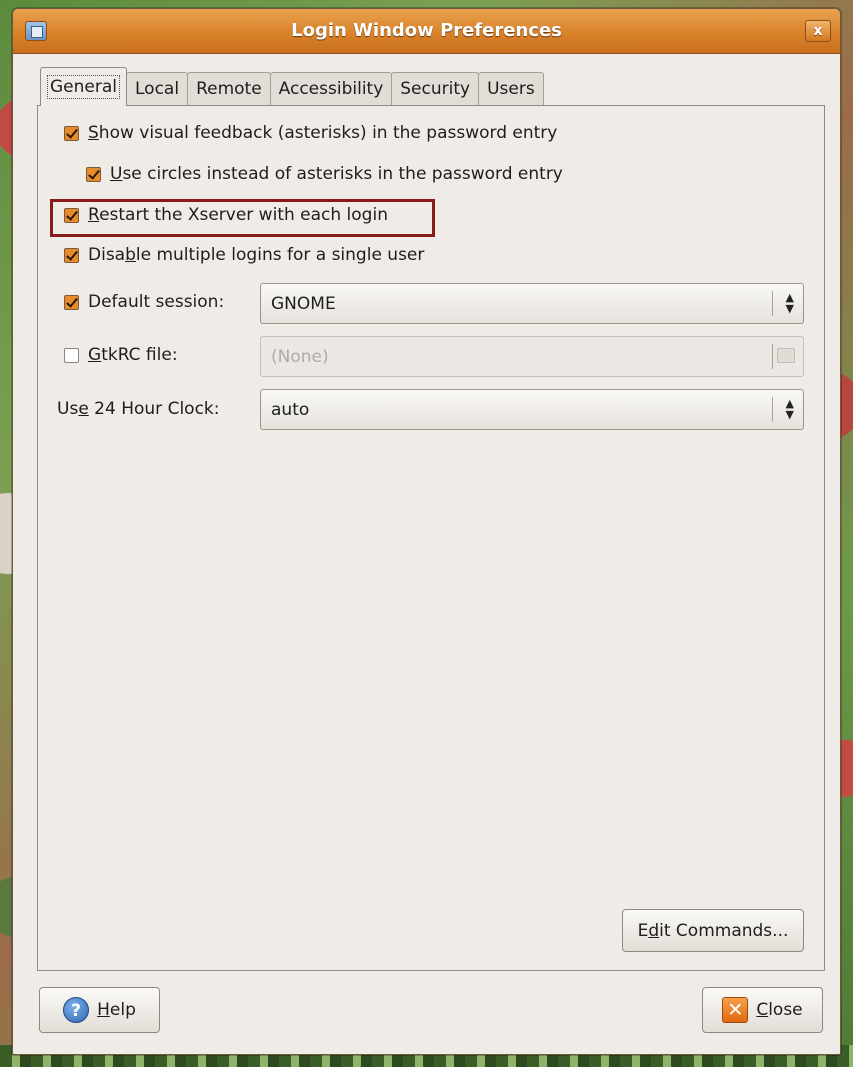 The width and height of the screenshot is (853, 1067). Describe the element at coordinates (138, 409) in the screenshot. I see `clock-label: Use 24 Hour Clock:` at that location.